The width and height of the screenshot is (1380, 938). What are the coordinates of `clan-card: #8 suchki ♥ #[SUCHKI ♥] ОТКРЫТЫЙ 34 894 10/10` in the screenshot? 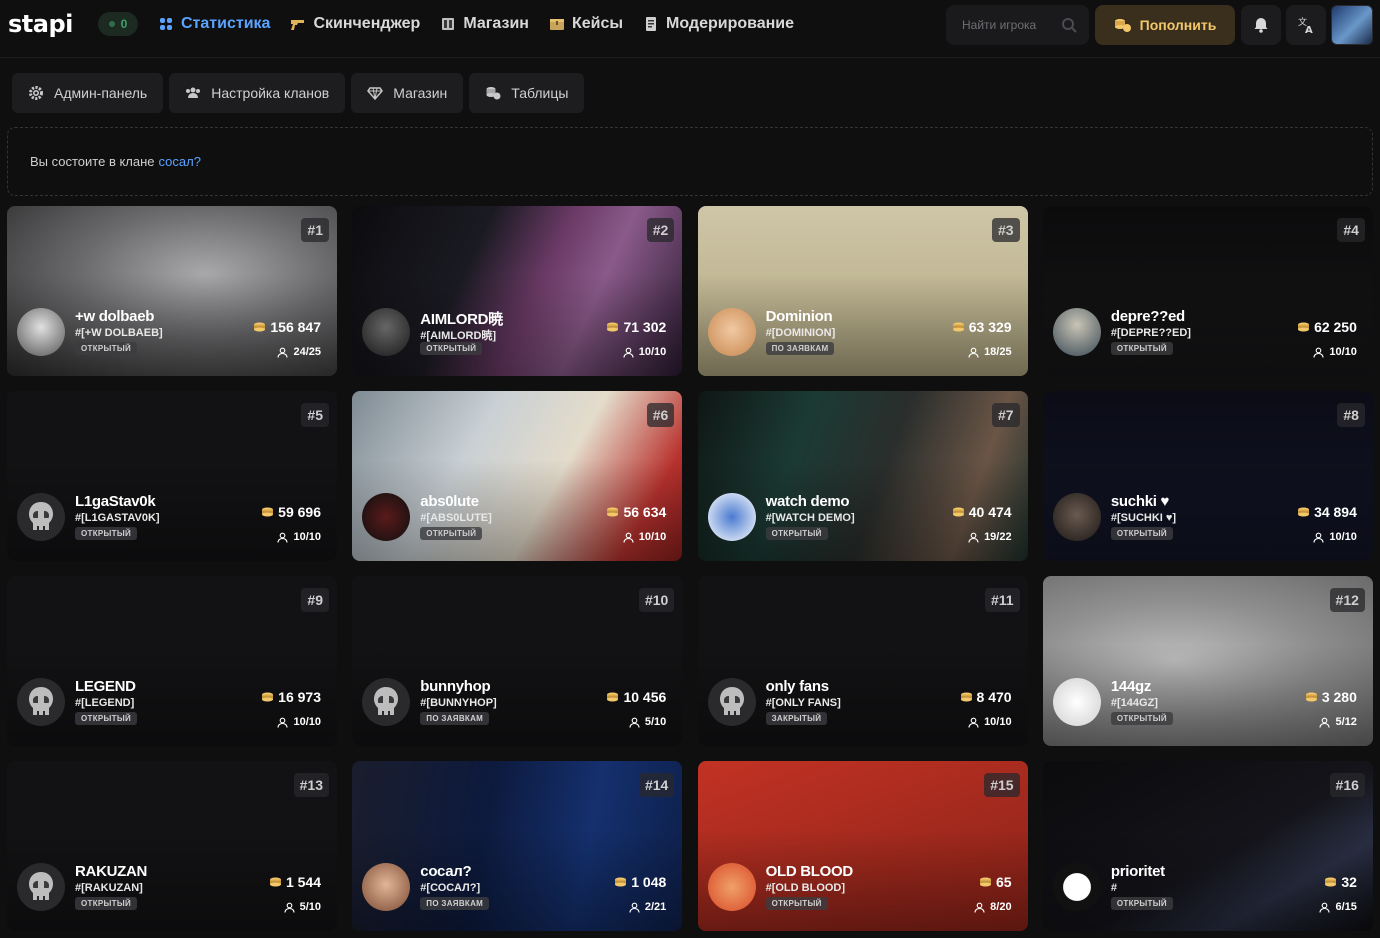 It's located at (1207, 476).